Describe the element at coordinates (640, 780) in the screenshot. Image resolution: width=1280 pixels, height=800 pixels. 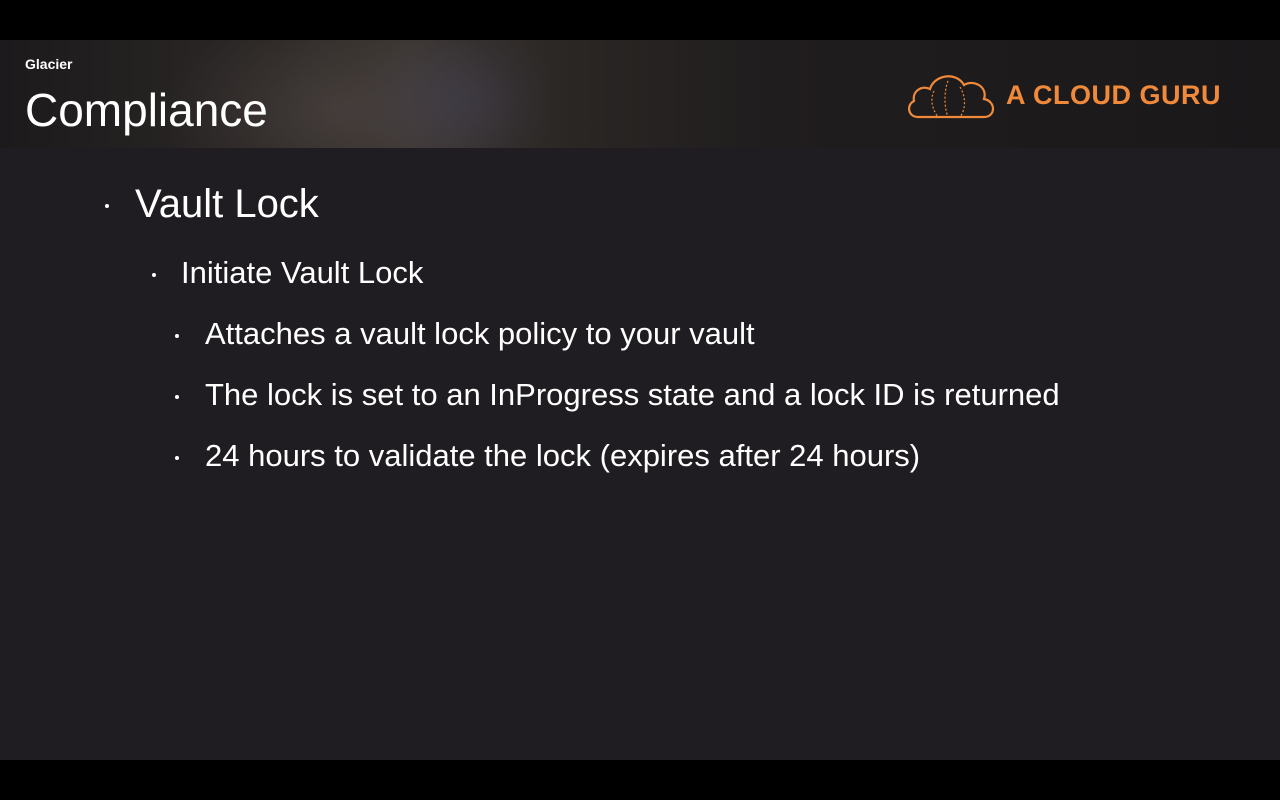
I see `letterbox-bottom` at that location.